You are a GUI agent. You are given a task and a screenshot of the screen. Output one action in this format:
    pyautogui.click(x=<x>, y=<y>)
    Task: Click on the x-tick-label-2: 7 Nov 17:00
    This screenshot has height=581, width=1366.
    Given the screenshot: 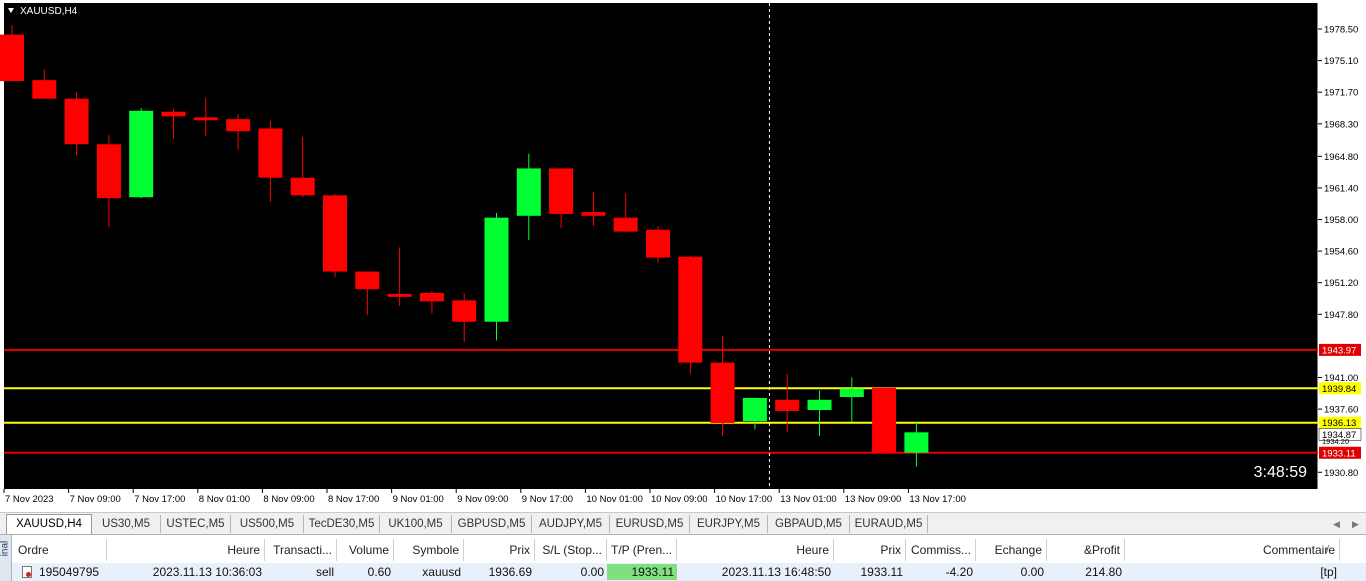 What is the action you would take?
    pyautogui.click(x=159, y=499)
    